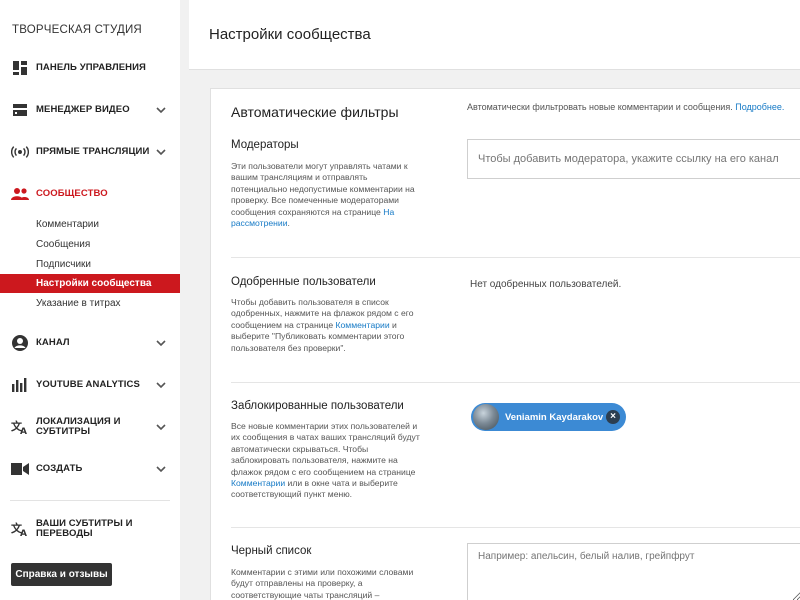 Image resolution: width=800 pixels, height=600 pixels. What do you see at coordinates (90, 224) in the screenshot?
I see `sidebar-subitem-comments: Комментарии` at bounding box center [90, 224].